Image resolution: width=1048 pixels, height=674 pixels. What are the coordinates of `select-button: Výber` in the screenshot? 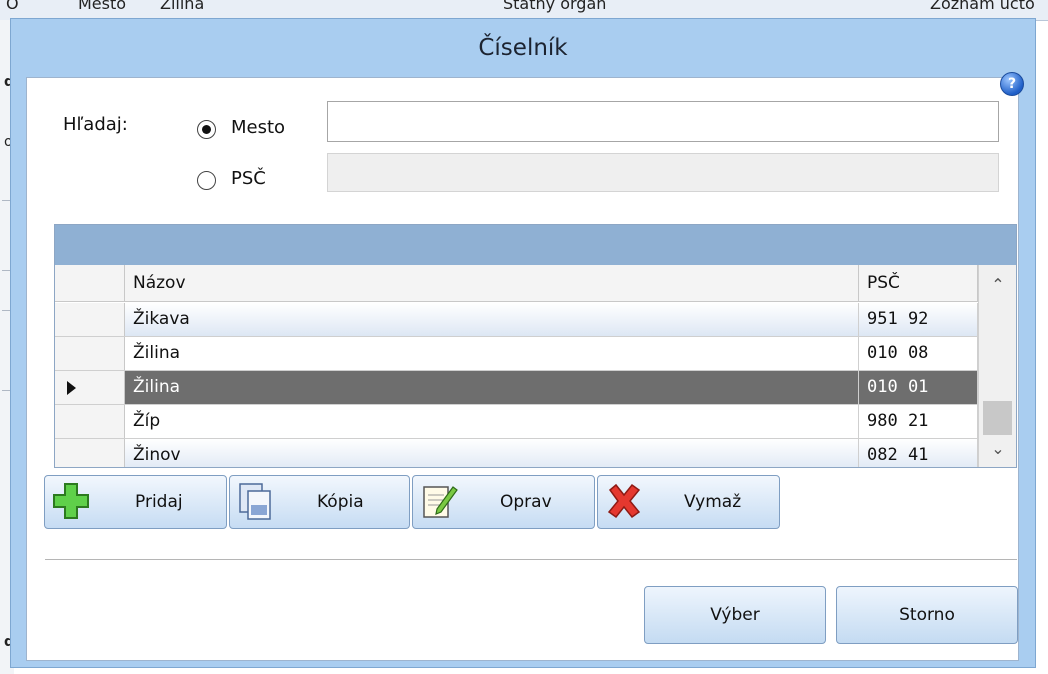 It's located at (735, 615).